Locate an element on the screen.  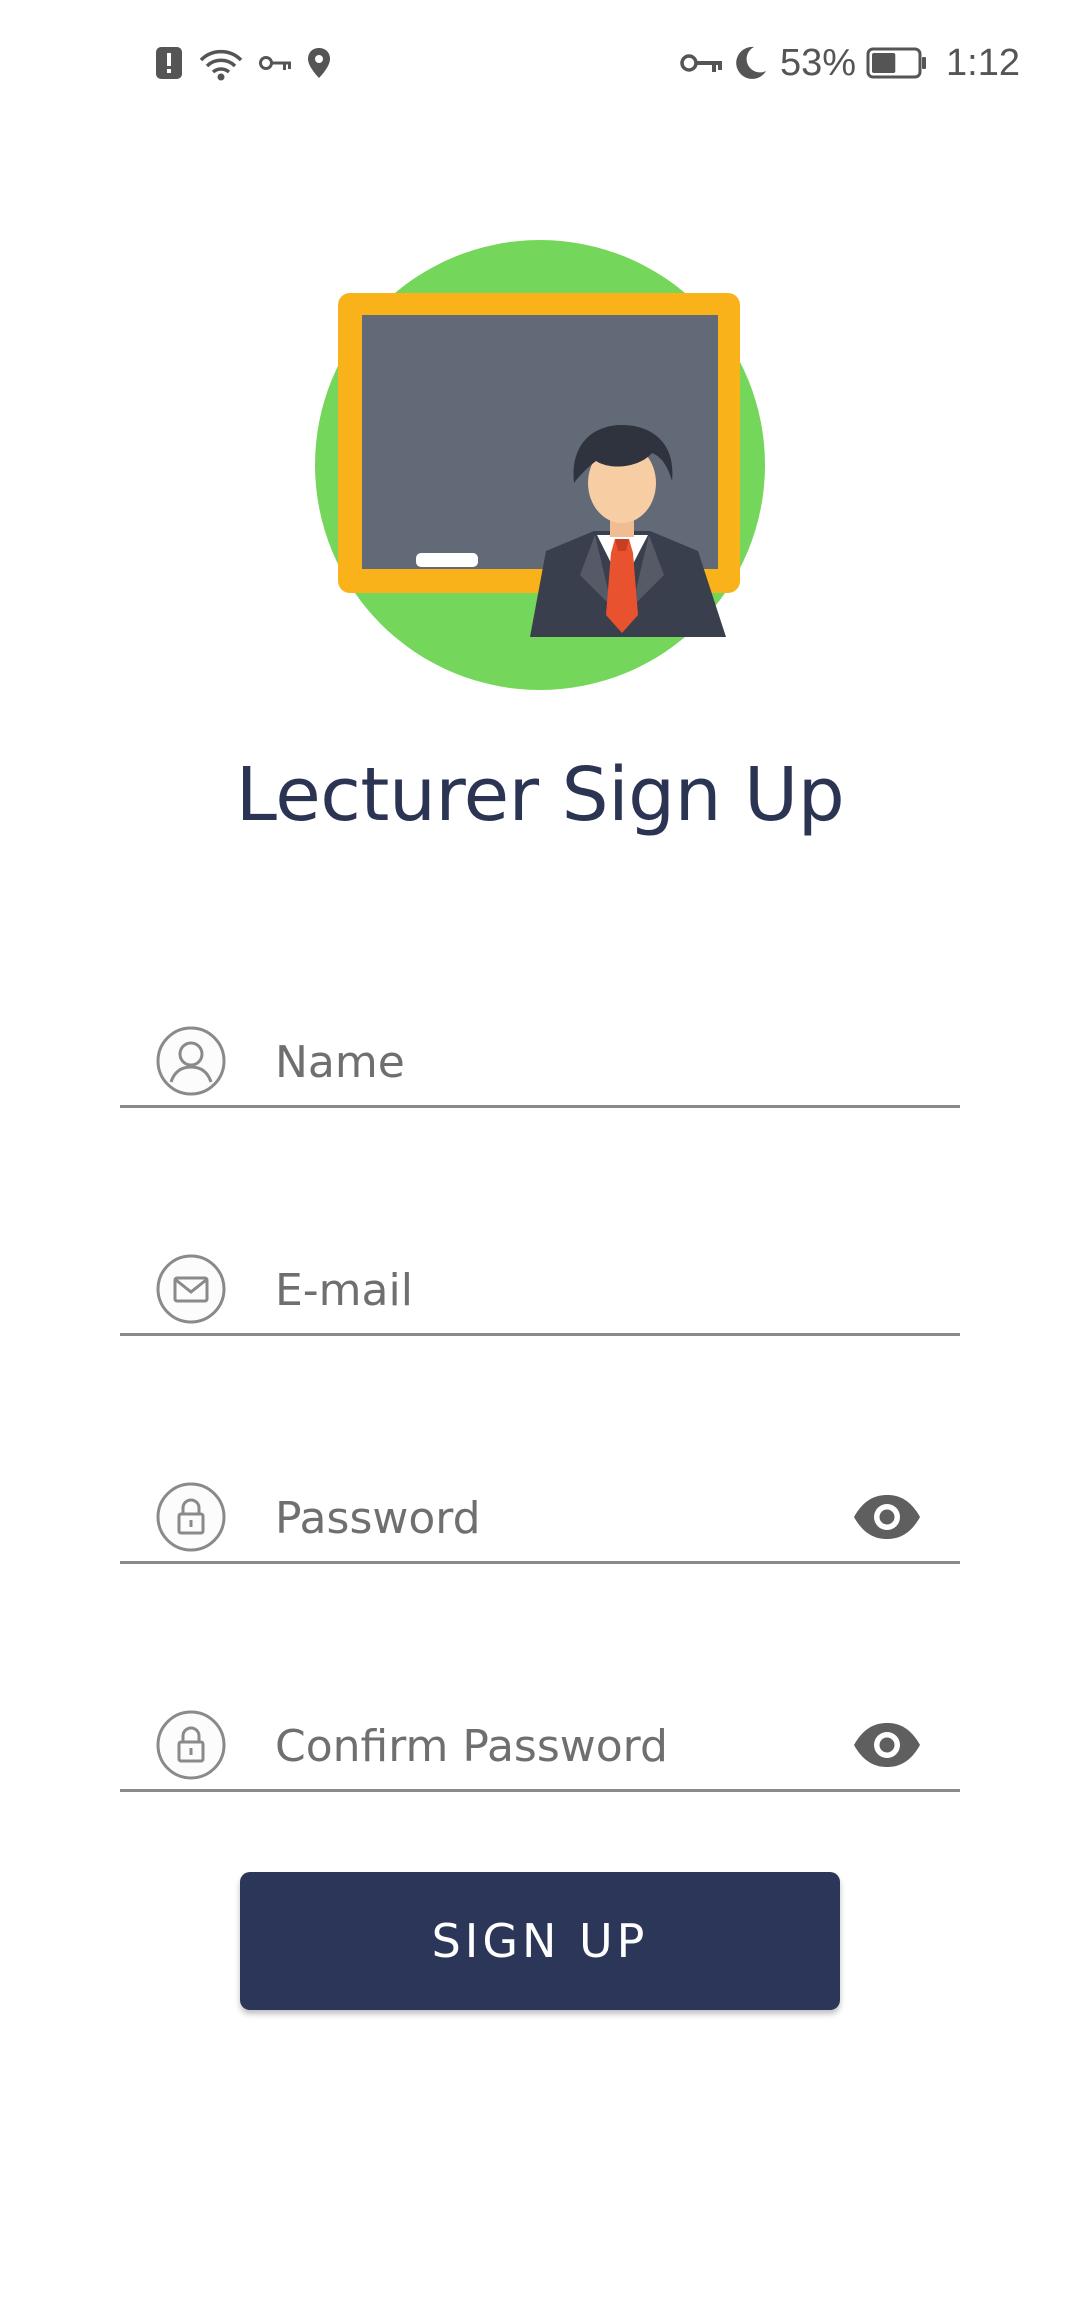
confirm-password-input is located at coordinates (535, 1746).